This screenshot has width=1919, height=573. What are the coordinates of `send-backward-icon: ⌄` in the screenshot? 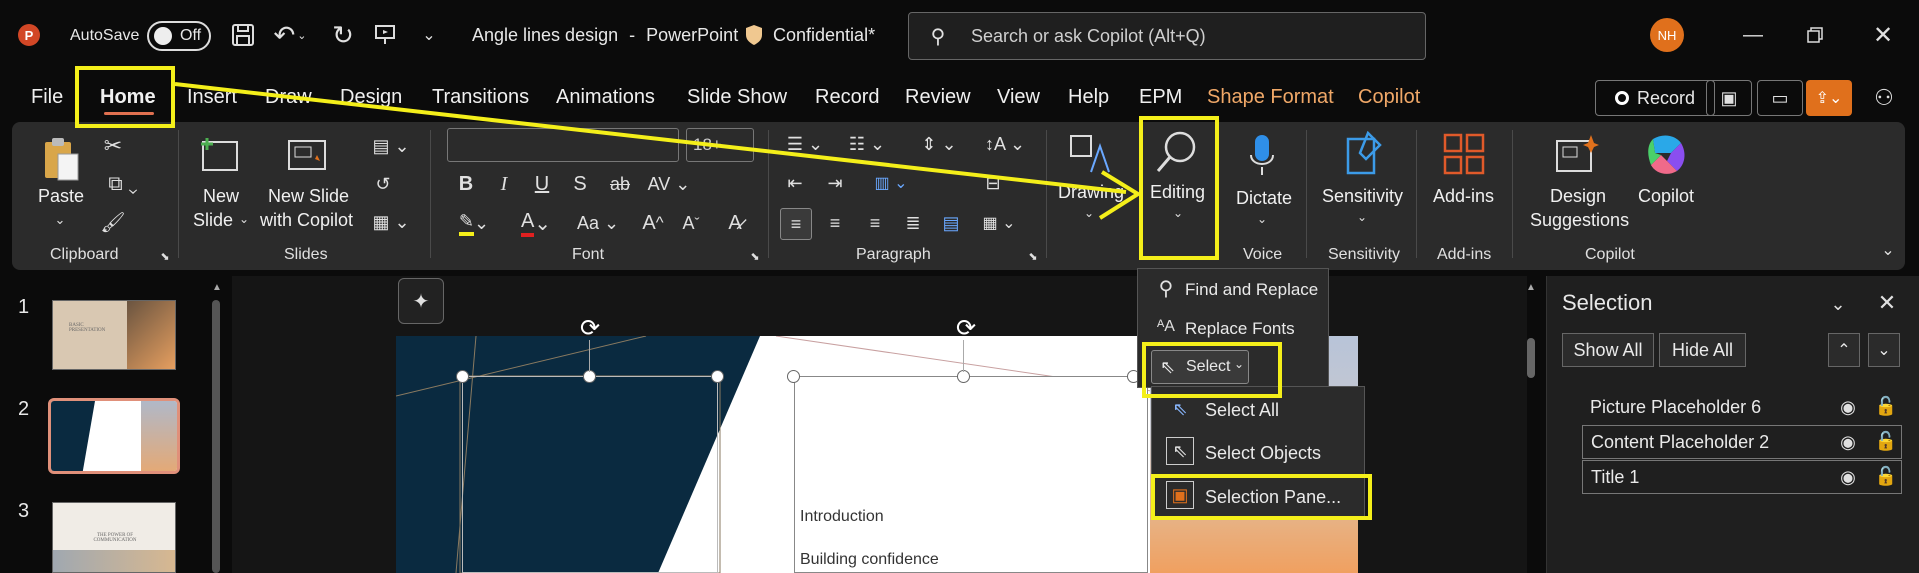 It's located at (1884, 350).